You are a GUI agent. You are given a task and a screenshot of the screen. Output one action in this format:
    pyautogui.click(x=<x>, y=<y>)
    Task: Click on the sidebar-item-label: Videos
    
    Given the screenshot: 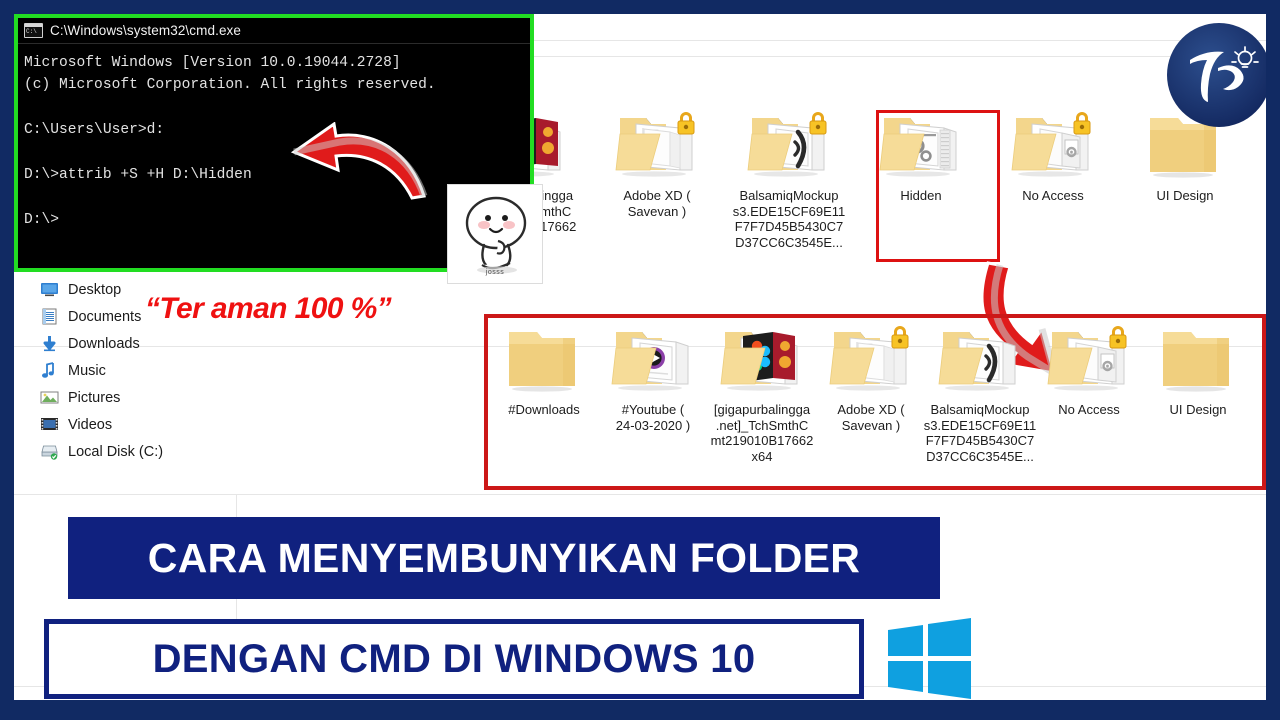 What is the action you would take?
    pyautogui.click(x=90, y=424)
    